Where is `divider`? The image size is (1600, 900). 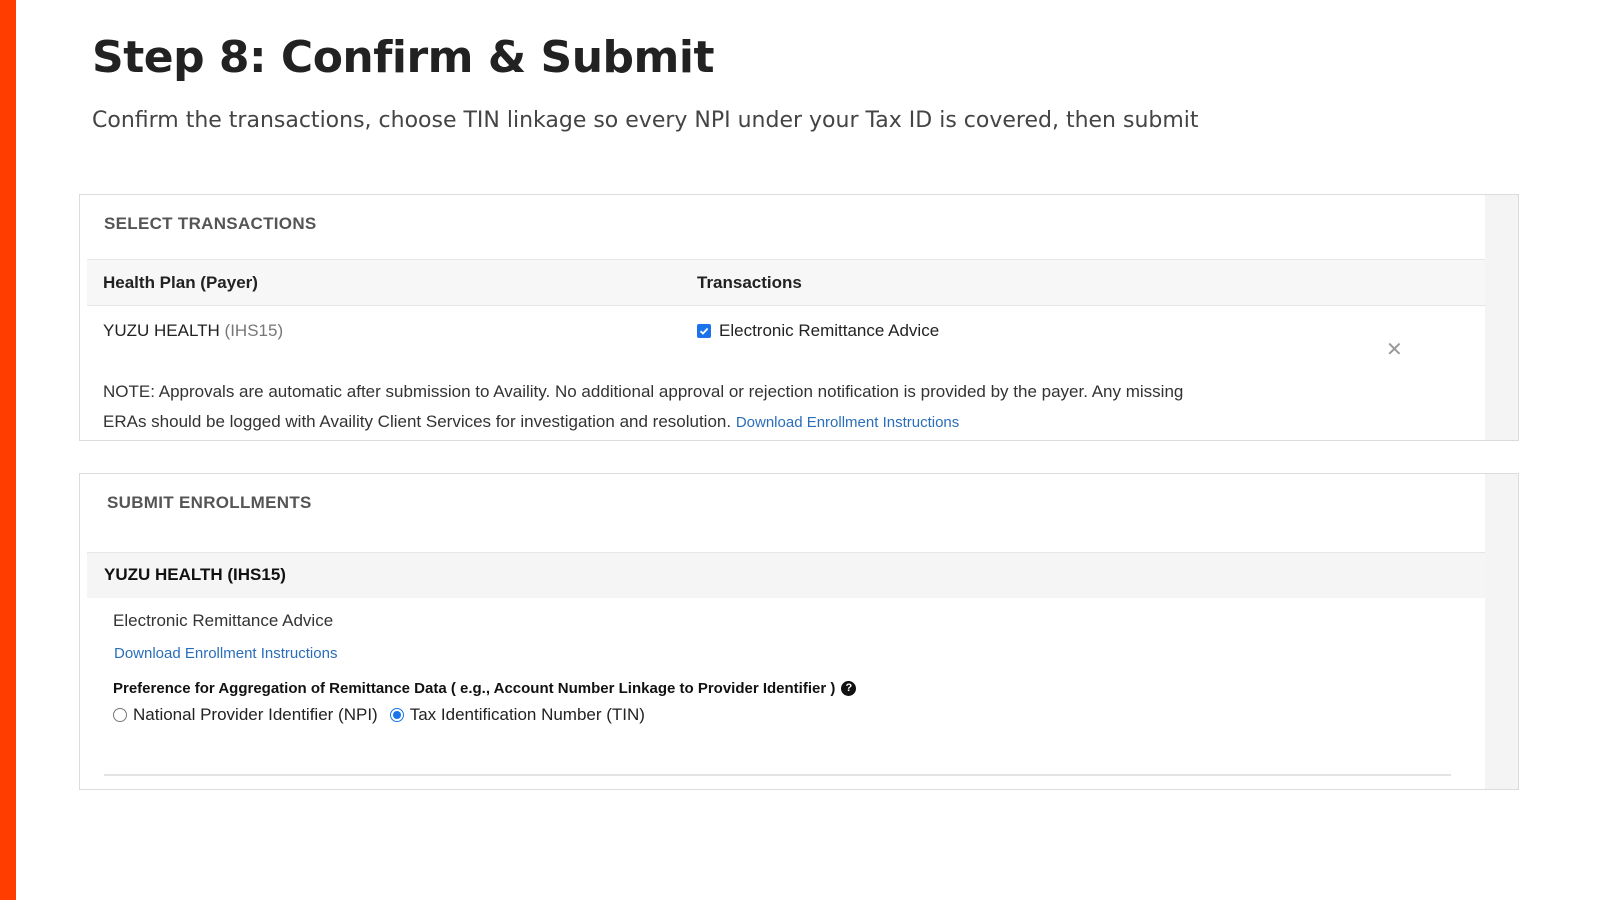
divider is located at coordinates (777, 775).